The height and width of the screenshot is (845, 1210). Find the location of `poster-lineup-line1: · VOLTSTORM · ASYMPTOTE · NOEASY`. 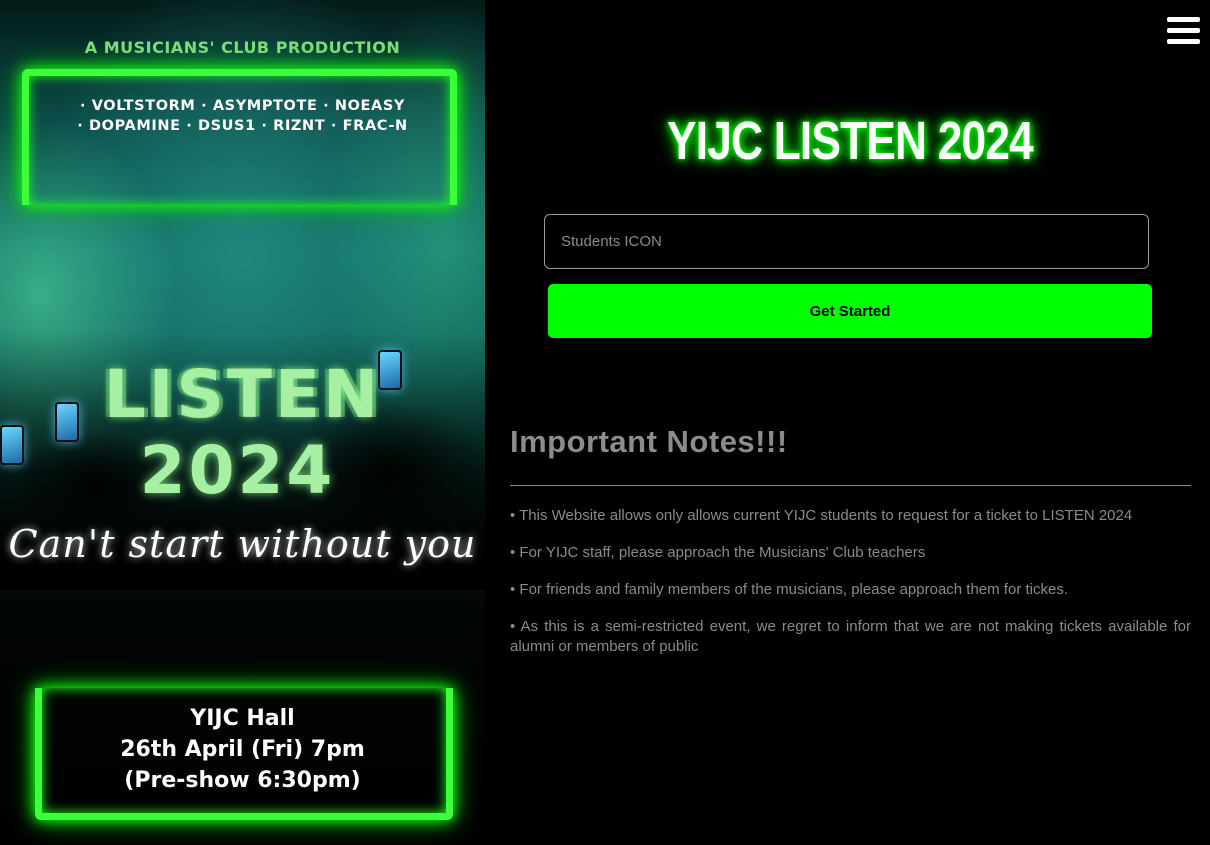

poster-lineup-line1: · VOLTSTORM · ASYMPTOTE · NOEASY is located at coordinates (242, 106).